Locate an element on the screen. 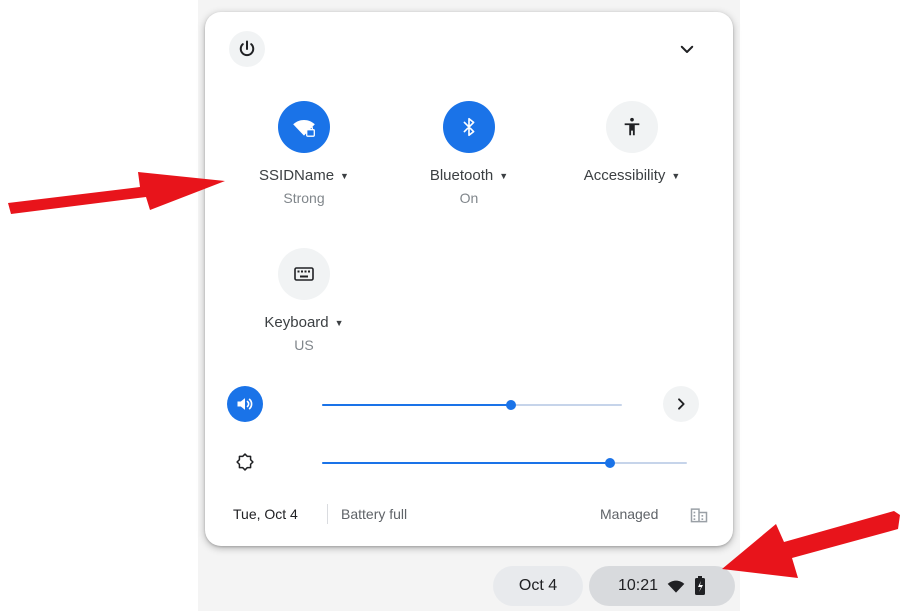 The image size is (900, 611). accessibility-tile: Accessibility ▼ is located at coordinates (632, 142).